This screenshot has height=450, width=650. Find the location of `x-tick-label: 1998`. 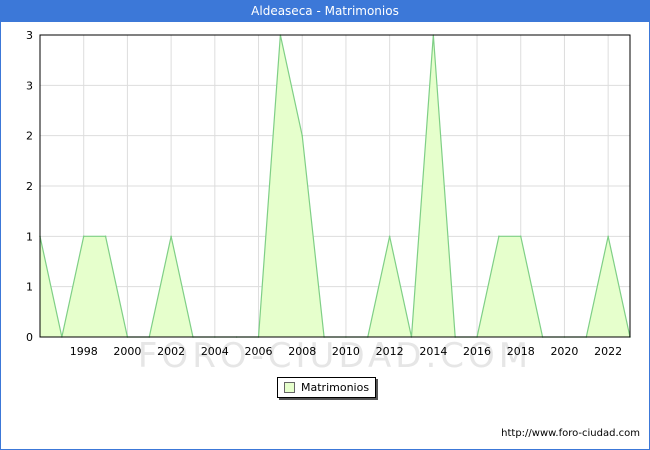

x-tick-label: 1998 is located at coordinates (84, 351).